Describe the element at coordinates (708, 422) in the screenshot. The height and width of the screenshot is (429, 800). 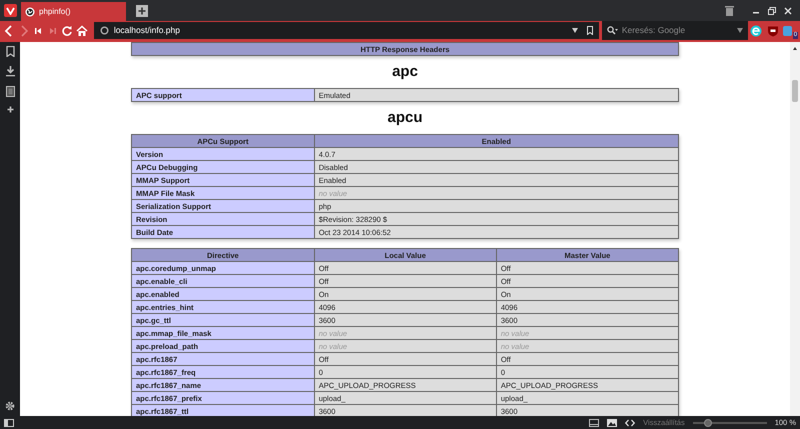
I see `slider-thumb` at that location.